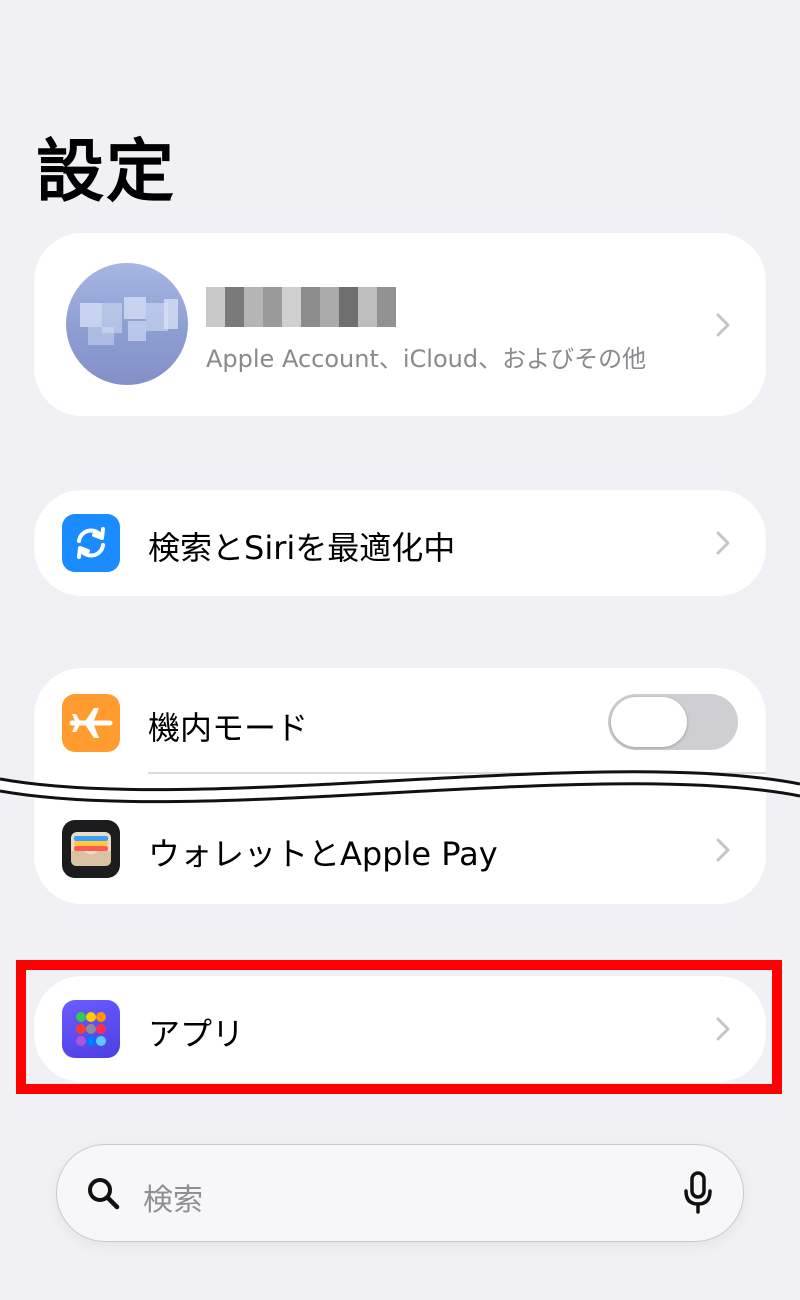 This screenshot has height=1300, width=800. I want to click on account-subtitle: Apple Account、iCloud、およびその他, so click(426, 359).